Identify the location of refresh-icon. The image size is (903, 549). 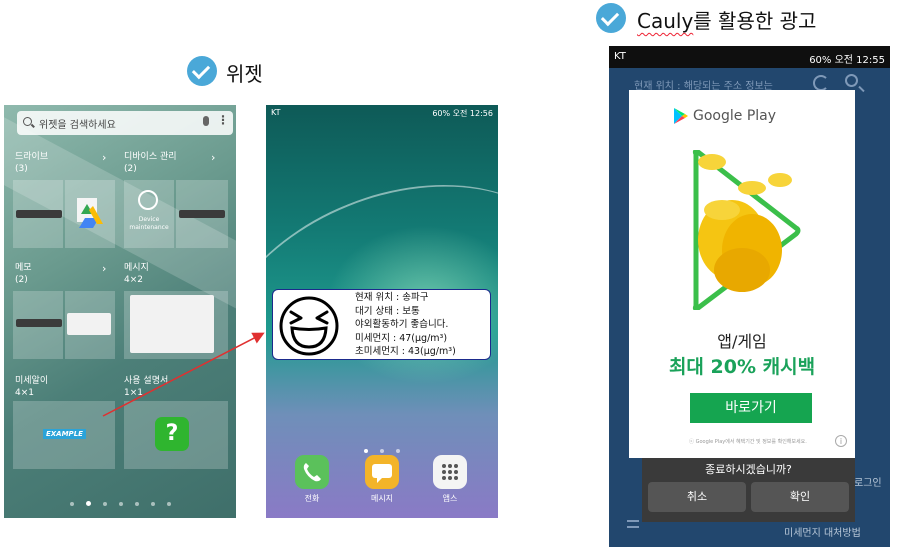
(821, 83).